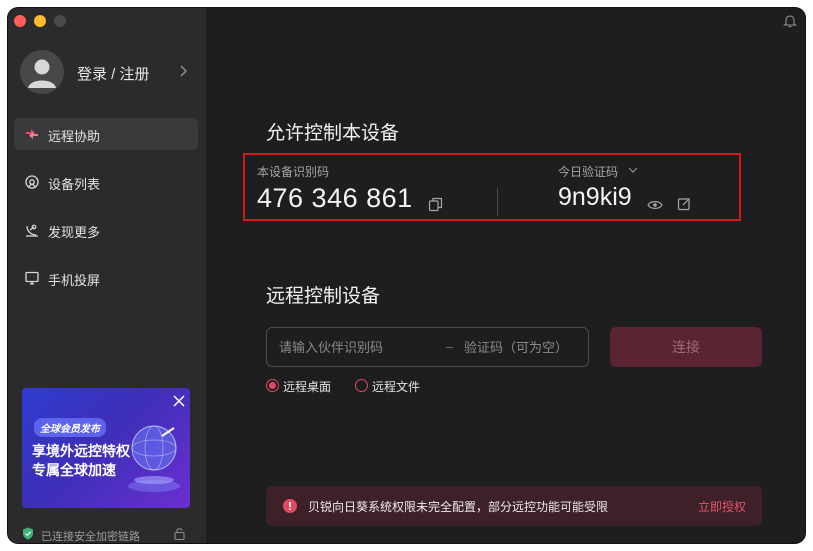 The height and width of the screenshot is (551, 813). What do you see at coordinates (154, 458) in the screenshot?
I see `globe-illustration` at bounding box center [154, 458].